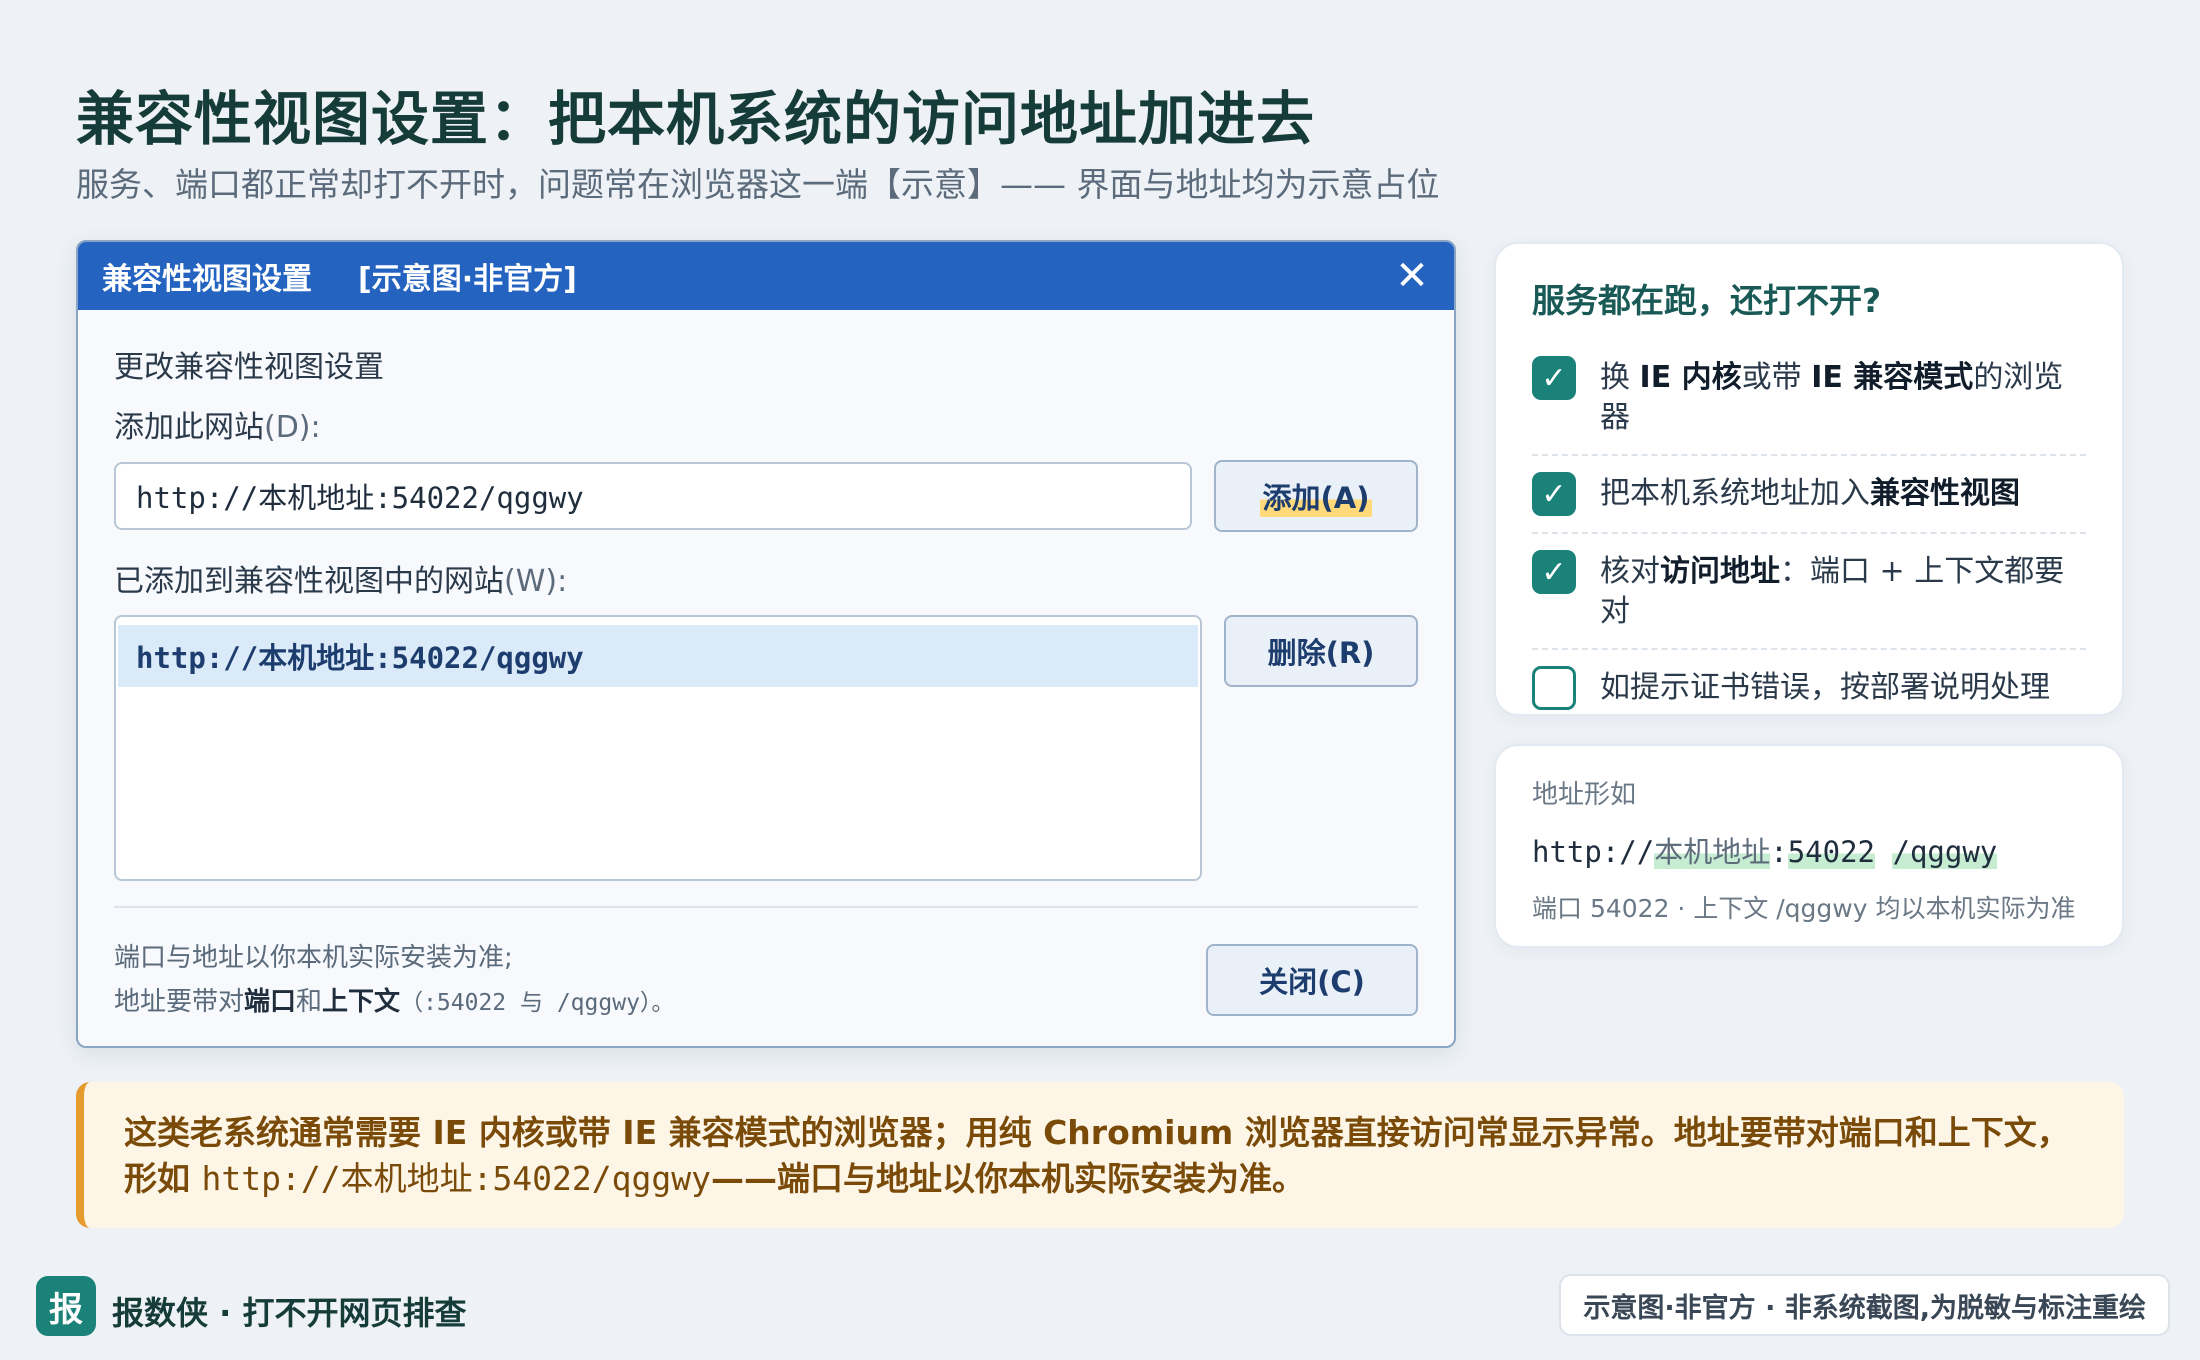 This screenshot has width=2200, height=1360. I want to click on text: 把本机系统地址加入, so click(1735, 493).